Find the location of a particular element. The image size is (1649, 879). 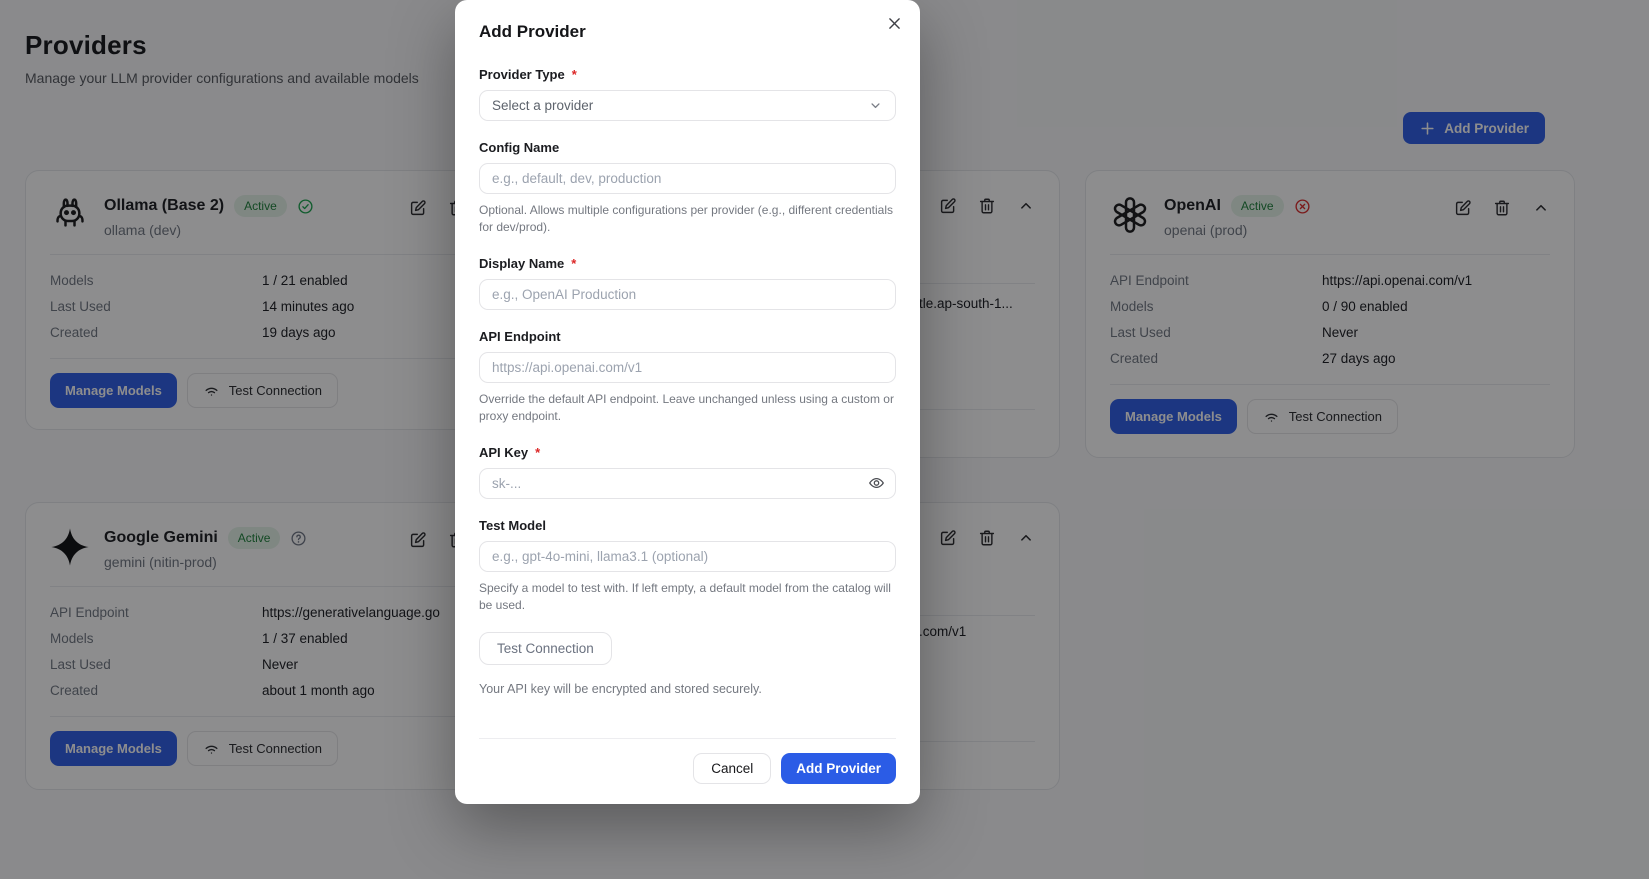

modal-add-provider-button: Add Provider is located at coordinates (838, 768).